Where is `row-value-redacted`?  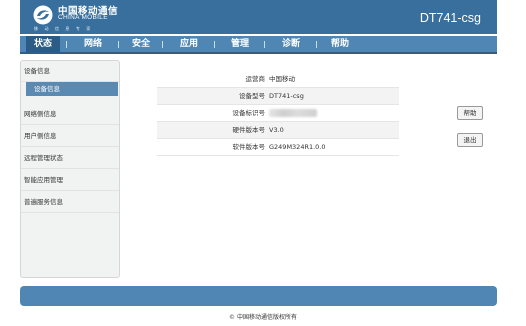 row-value-redacted is located at coordinates (293, 113).